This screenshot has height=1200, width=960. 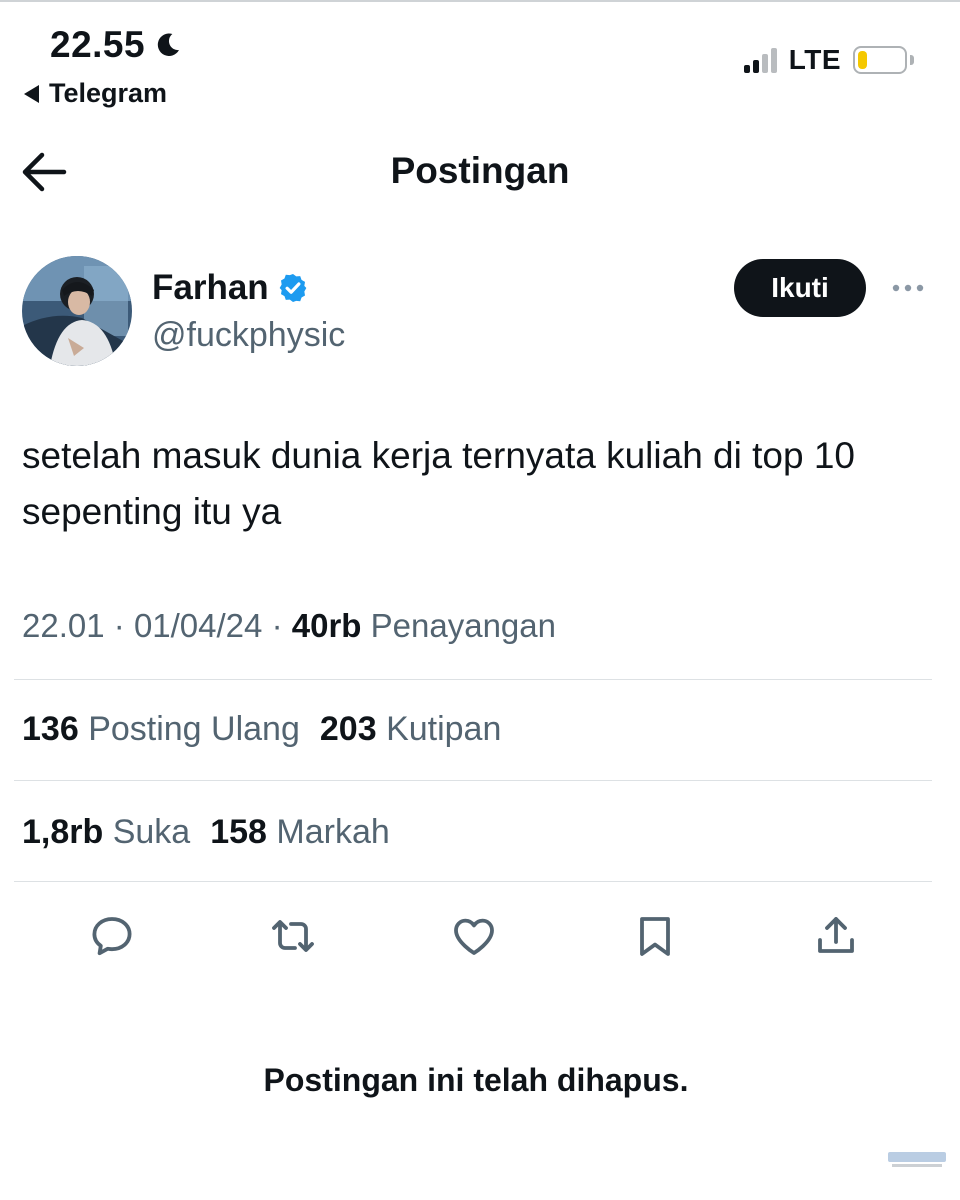 I want to click on likes-stat: 1,8rb Suka, so click(x=106, y=832).